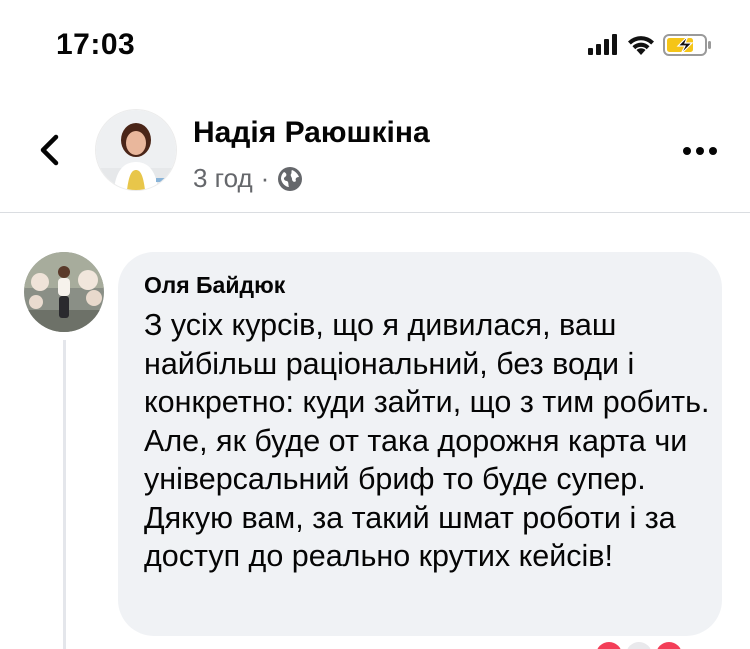 The width and height of the screenshot is (750, 649). I want to click on author-avatar, so click(136, 150).